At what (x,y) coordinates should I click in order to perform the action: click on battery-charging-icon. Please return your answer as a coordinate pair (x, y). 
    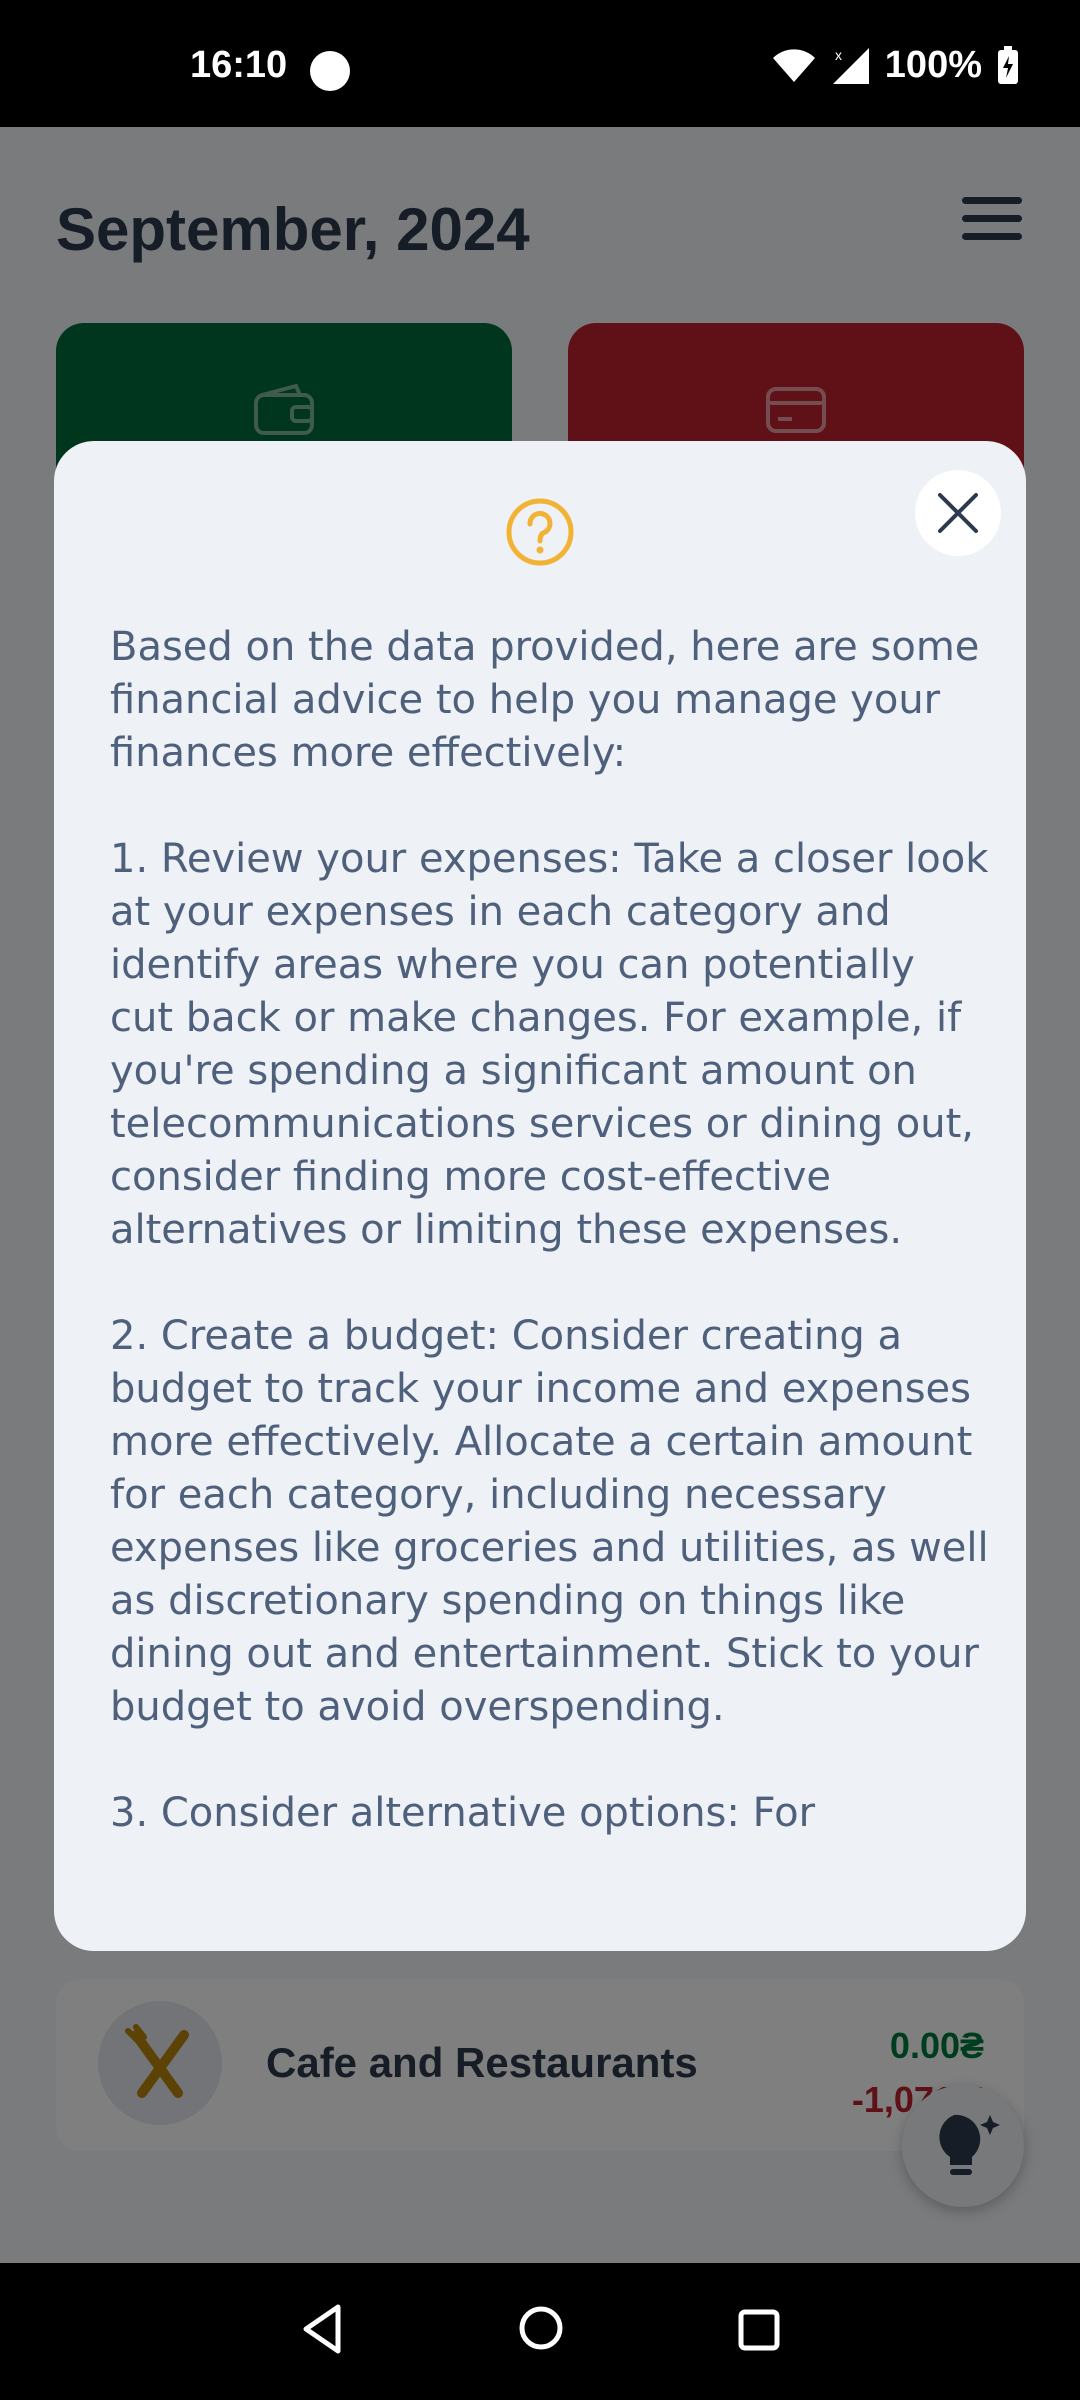
    Looking at the image, I should click on (1008, 64).